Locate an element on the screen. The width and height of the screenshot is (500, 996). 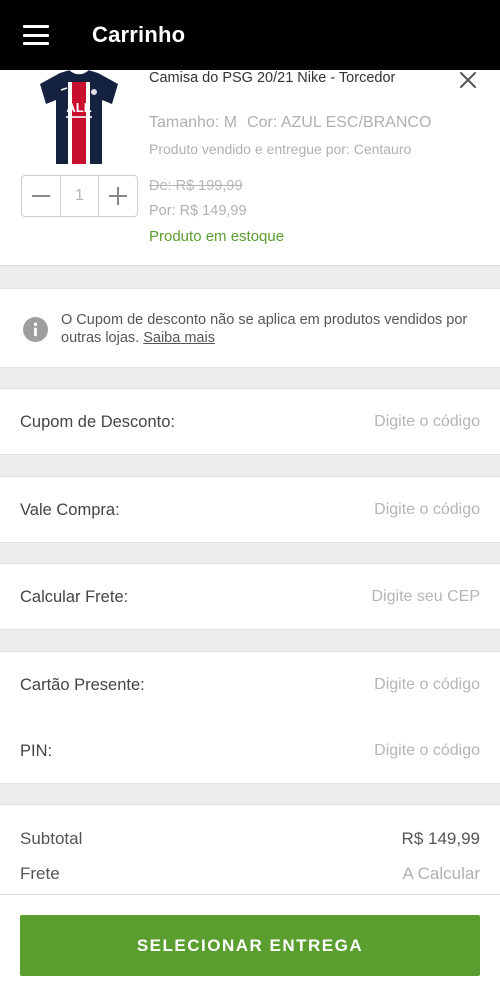
product-image: ALL is located at coordinates (79, 117).